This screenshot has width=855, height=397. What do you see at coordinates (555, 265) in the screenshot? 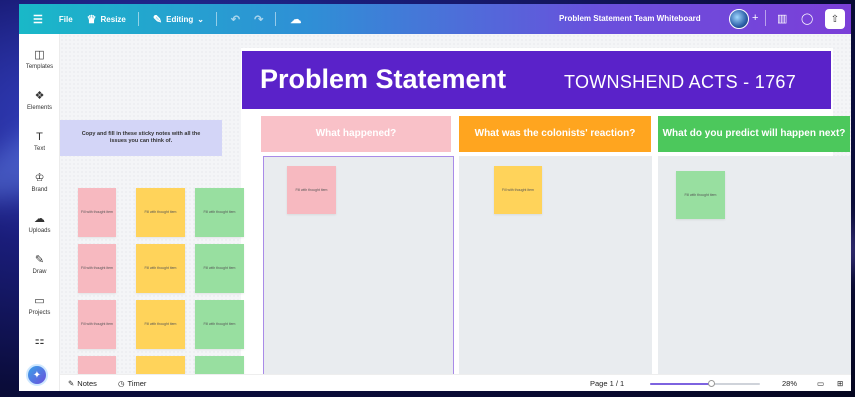
I see `column-colonists-reaction` at bounding box center [555, 265].